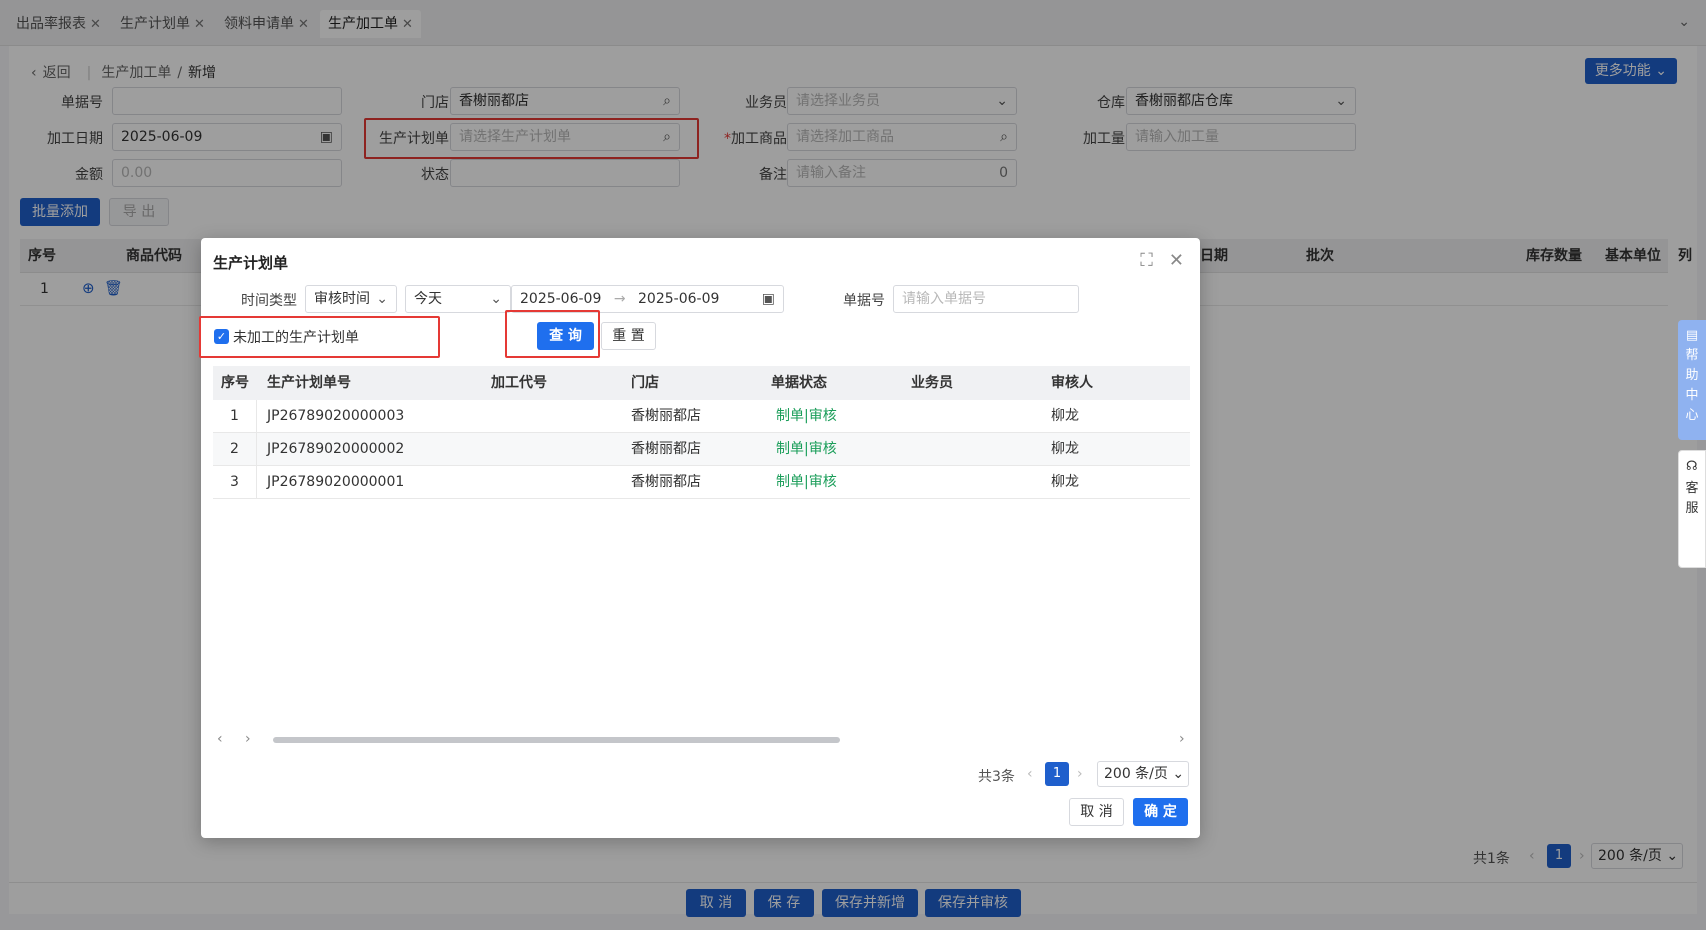 The width and height of the screenshot is (1706, 930). Describe the element at coordinates (1154, 260) in the screenshot. I see `dialog-controls: ⛶ ✕` at that location.